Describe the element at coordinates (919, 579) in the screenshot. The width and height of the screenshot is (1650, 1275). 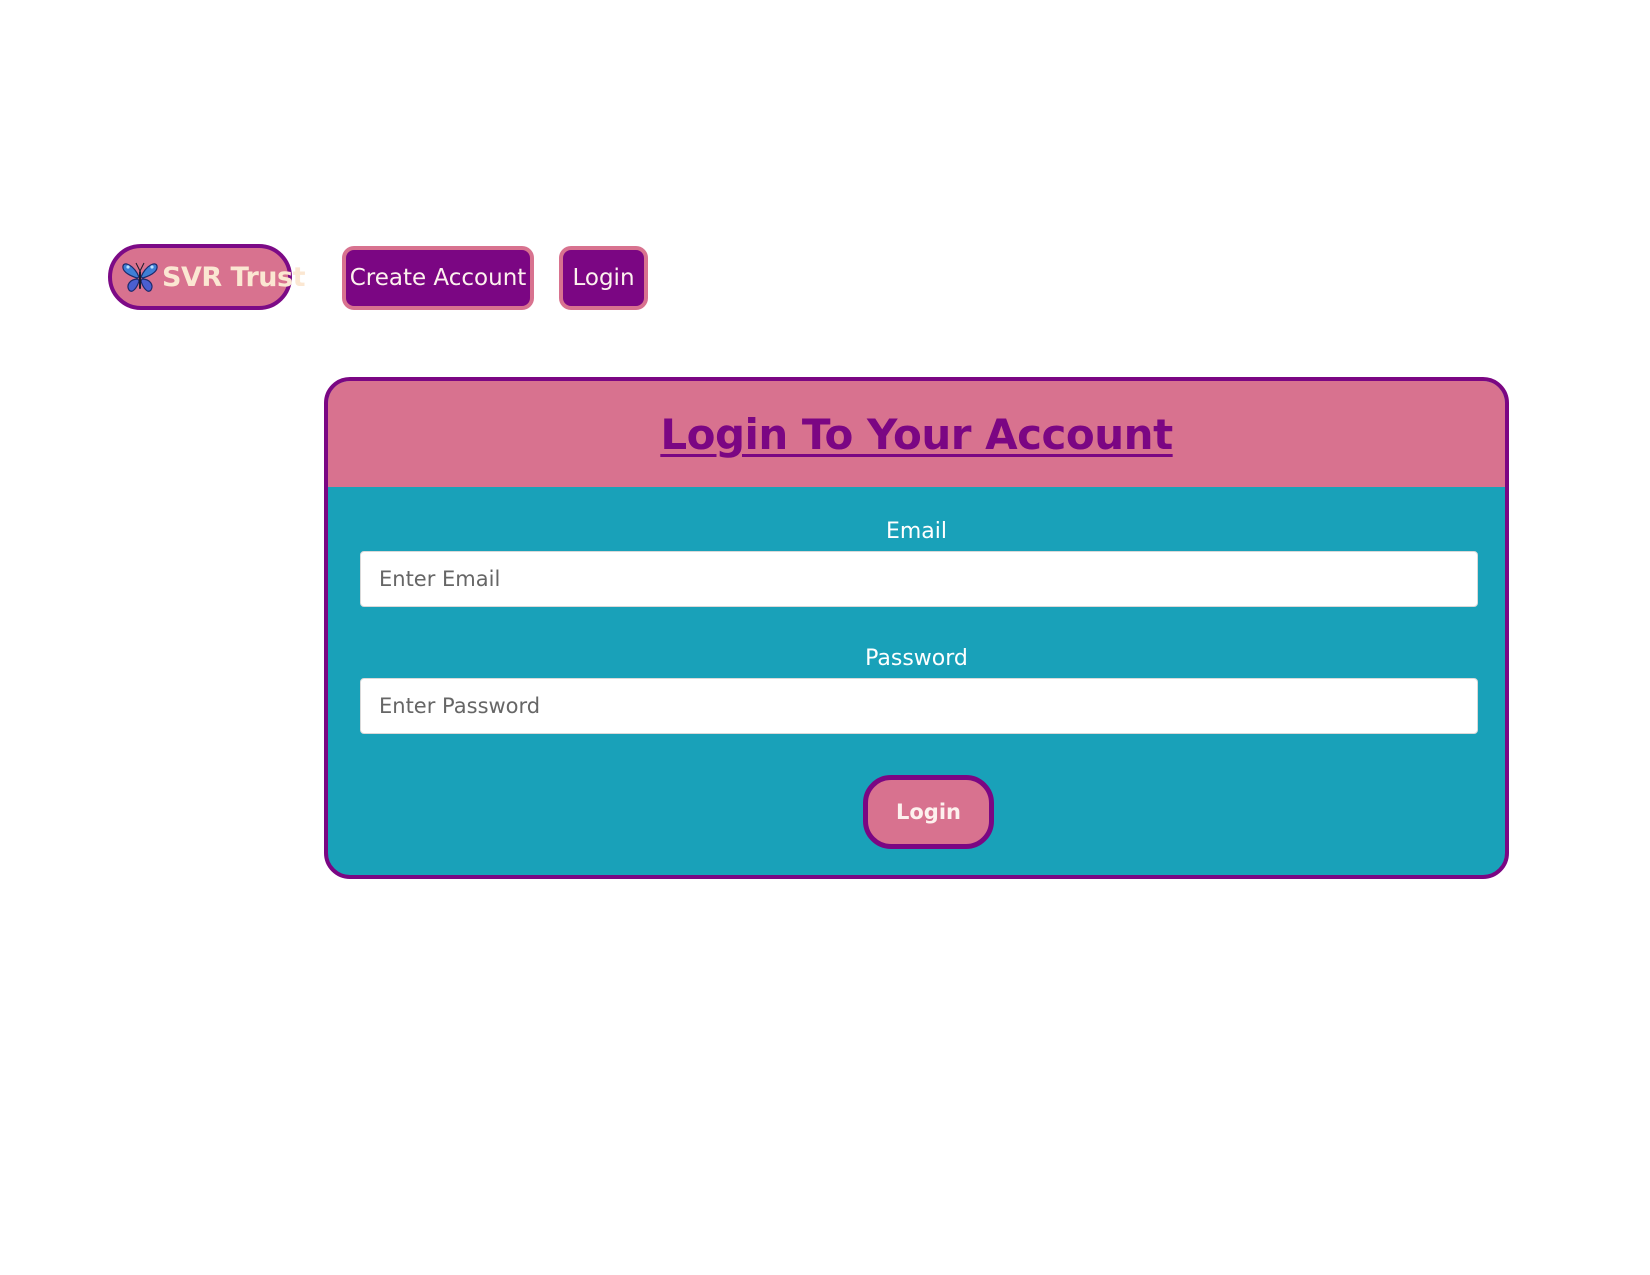
I see `email-field` at that location.